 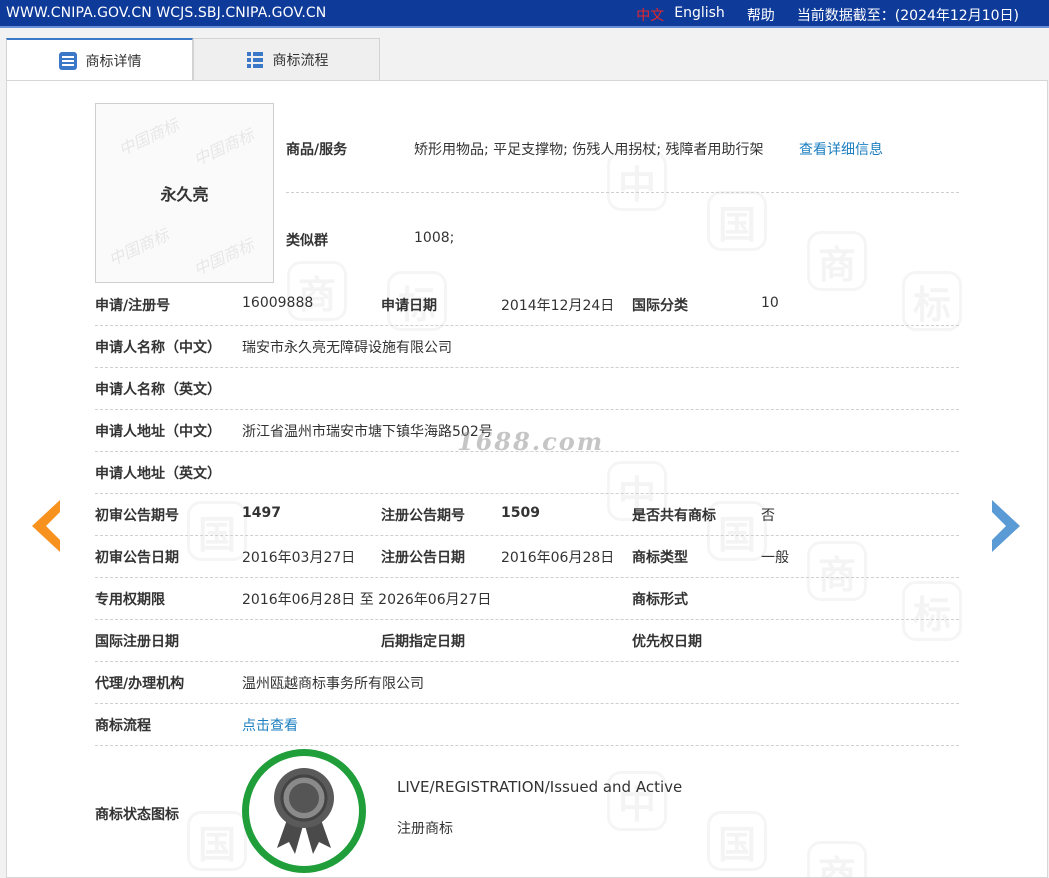 I want to click on reg-no-value: 16009888, so click(x=278, y=303).